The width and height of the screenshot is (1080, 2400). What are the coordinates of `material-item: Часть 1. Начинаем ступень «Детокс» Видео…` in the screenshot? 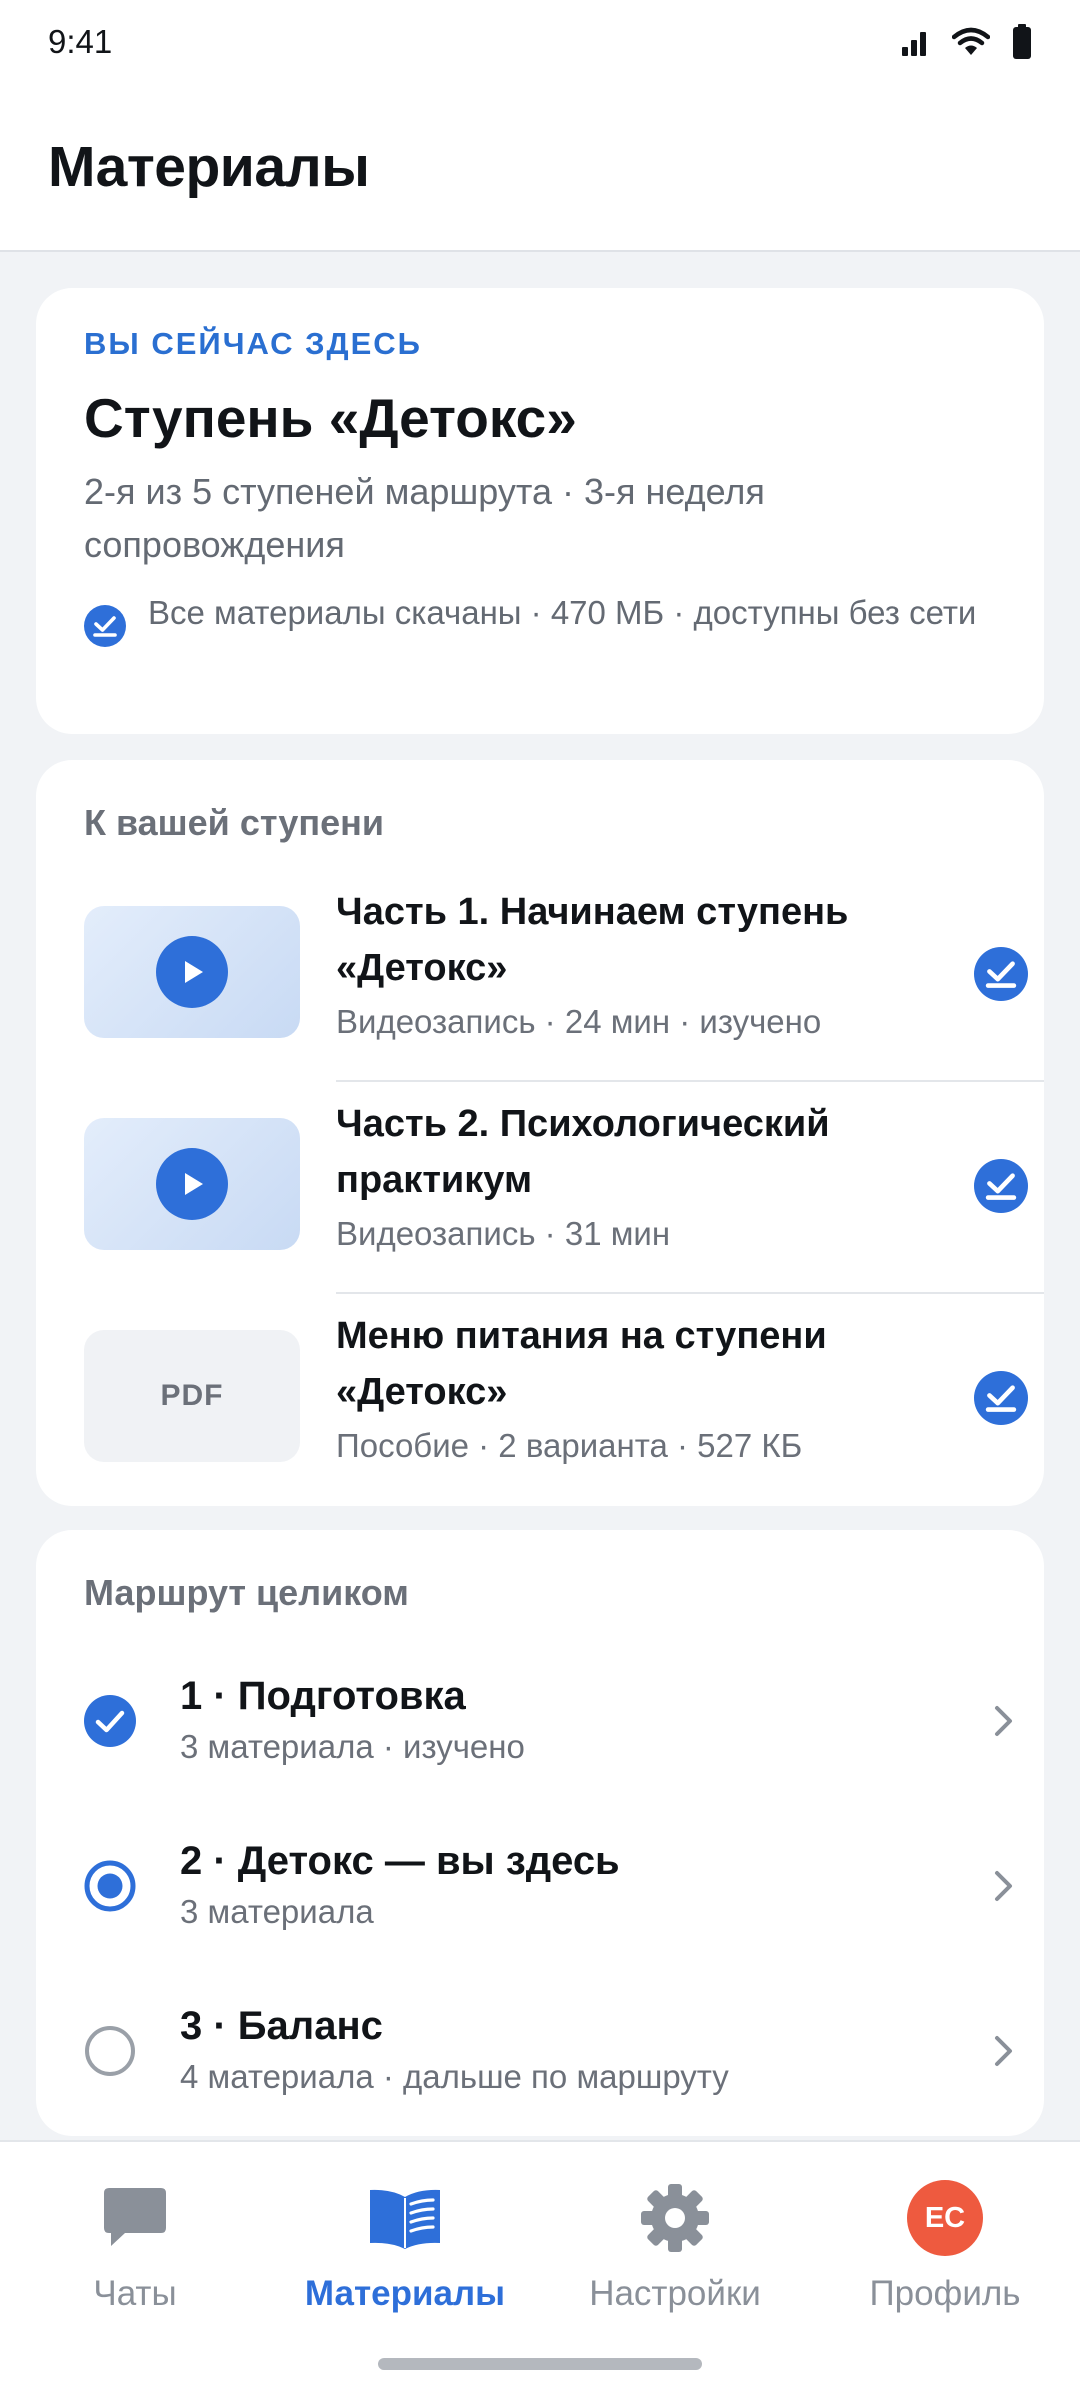 It's located at (540, 976).